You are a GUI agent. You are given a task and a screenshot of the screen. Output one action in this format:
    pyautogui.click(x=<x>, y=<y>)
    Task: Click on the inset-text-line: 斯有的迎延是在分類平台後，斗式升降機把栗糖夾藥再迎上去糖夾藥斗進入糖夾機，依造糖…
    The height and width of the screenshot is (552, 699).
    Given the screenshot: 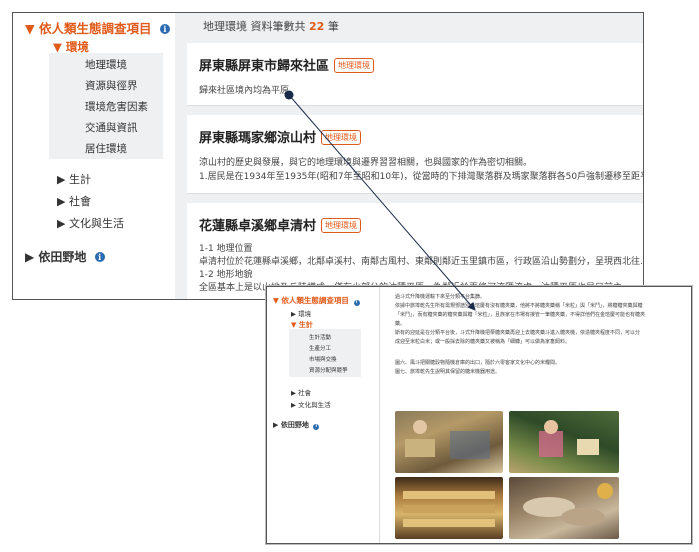 What is the action you would take?
    pyautogui.click(x=518, y=333)
    